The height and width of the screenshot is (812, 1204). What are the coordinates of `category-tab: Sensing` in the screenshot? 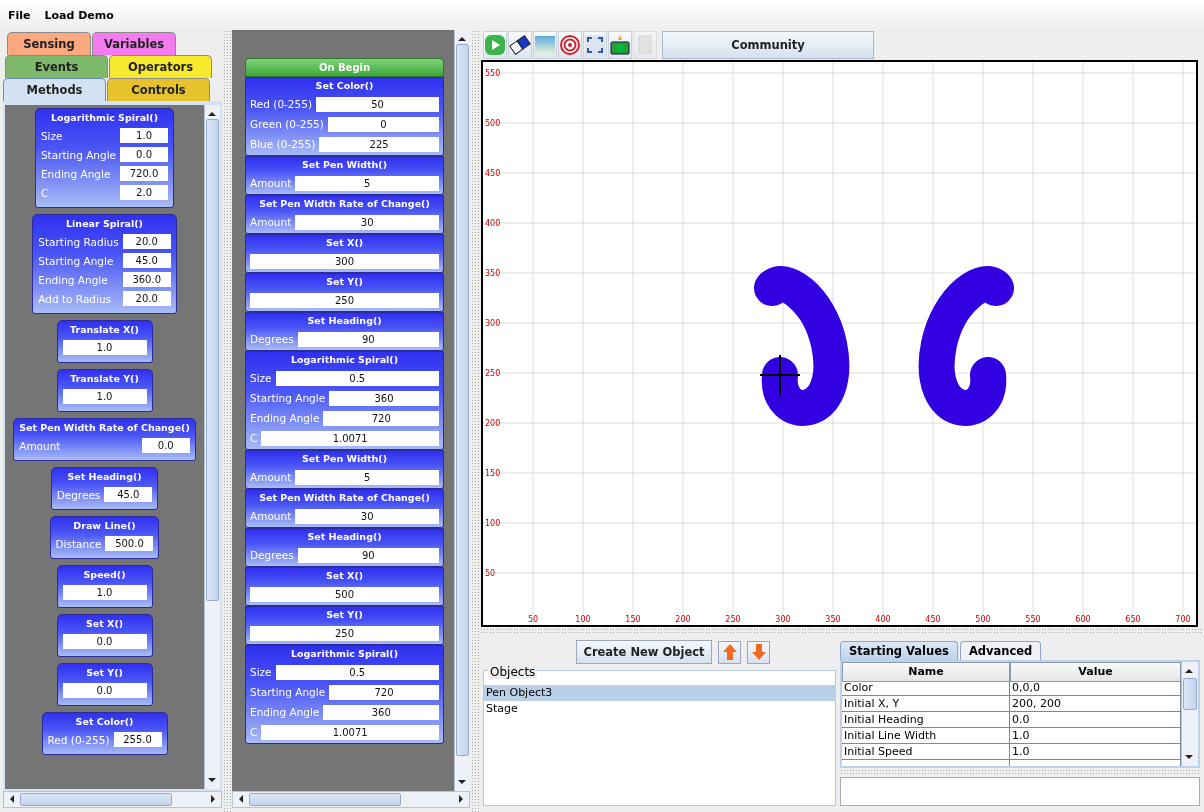 It's located at (49, 43).